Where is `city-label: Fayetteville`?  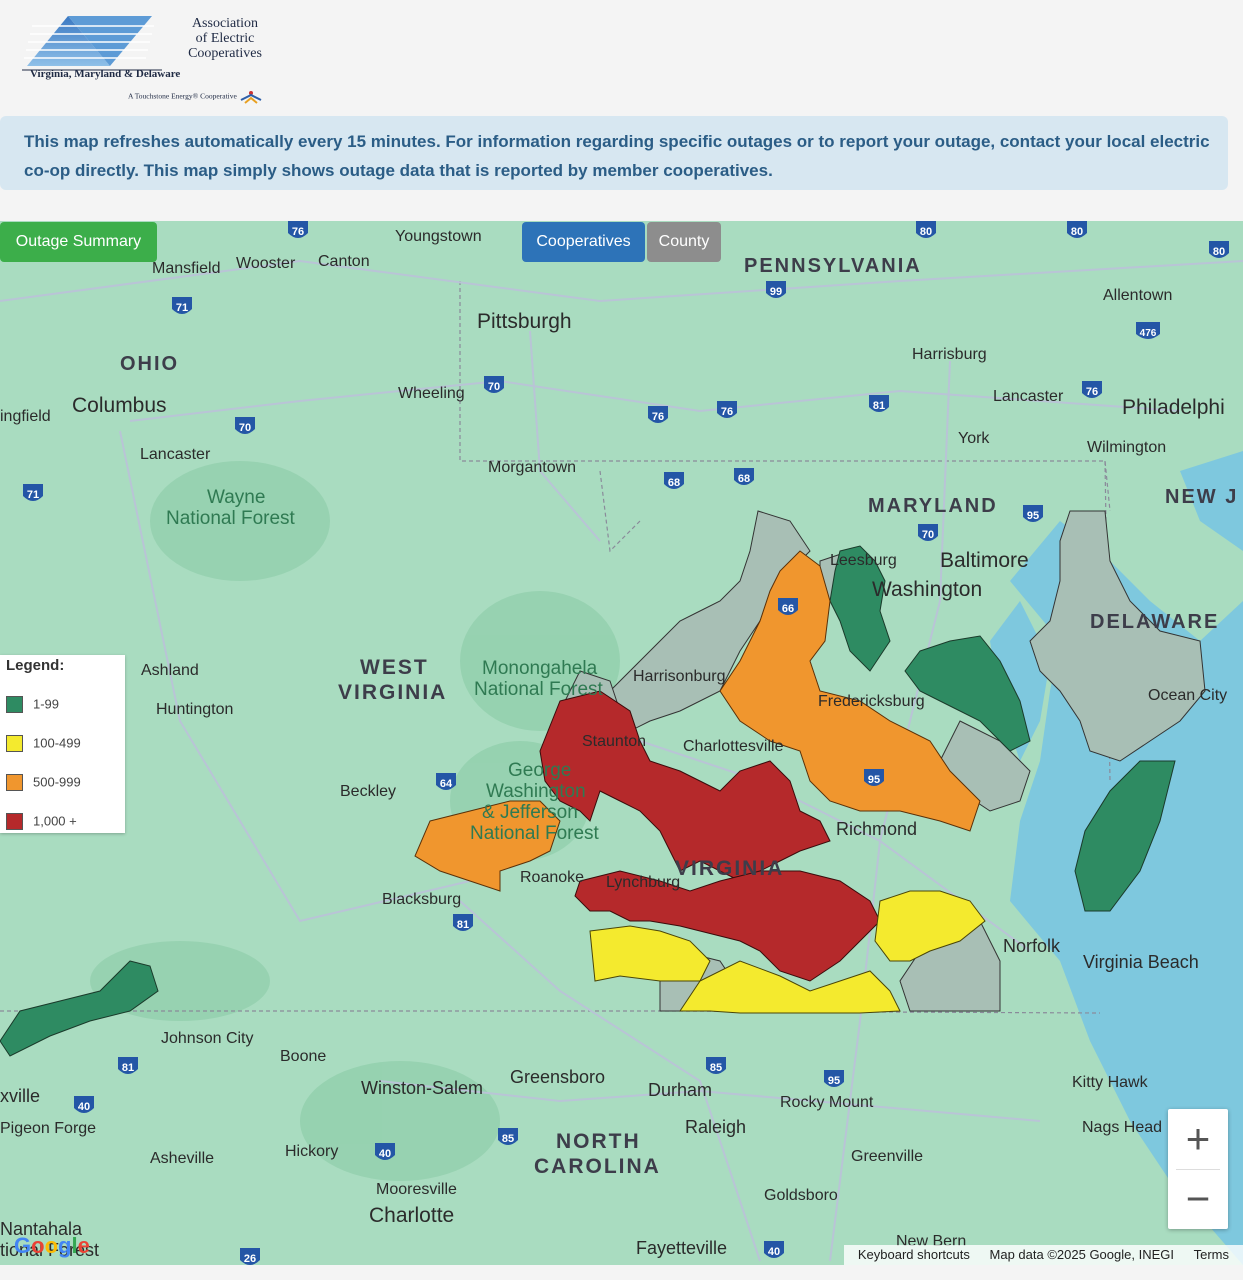 city-label: Fayetteville is located at coordinates (681, 1248).